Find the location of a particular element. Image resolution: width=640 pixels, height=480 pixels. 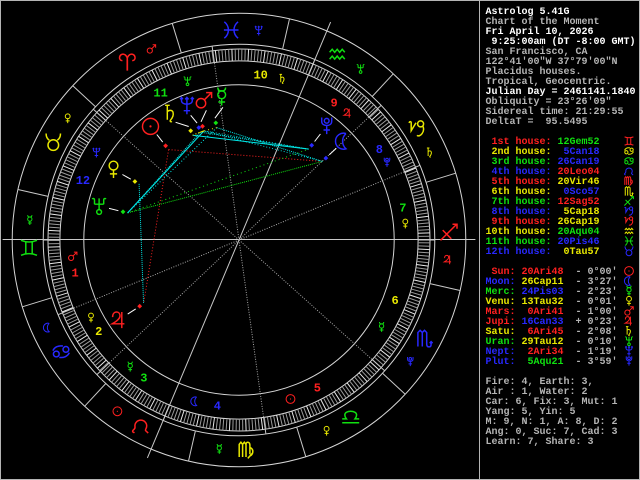

svg-text: 9 is located at coordinates (333, 104).